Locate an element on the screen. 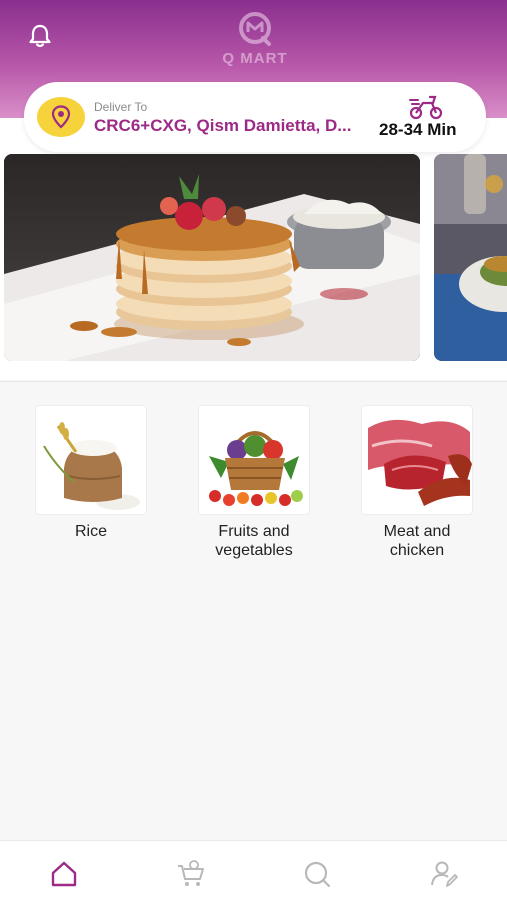 This screenshot has width=507, height=900. category-rice: Rice is located at coordinates (91, 473).